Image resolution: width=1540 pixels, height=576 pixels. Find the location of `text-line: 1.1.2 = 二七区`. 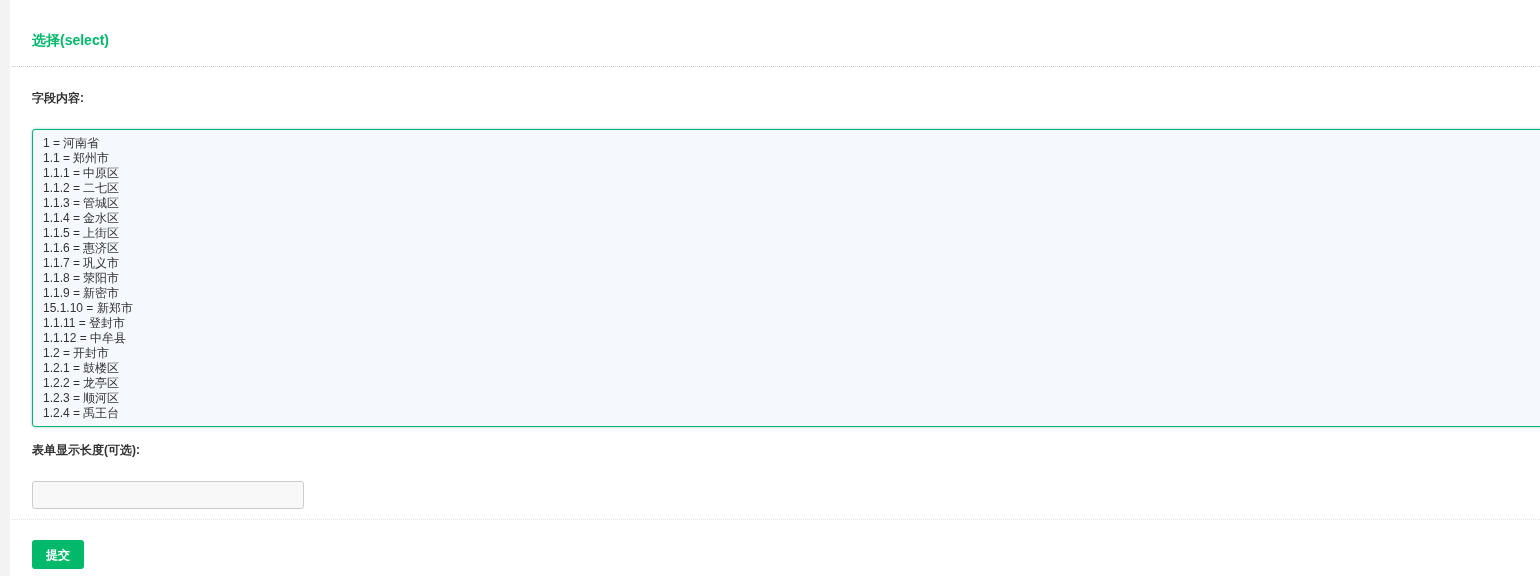

text-line: 1.1.2 = 二七区 is located at coordinates (82, 188).